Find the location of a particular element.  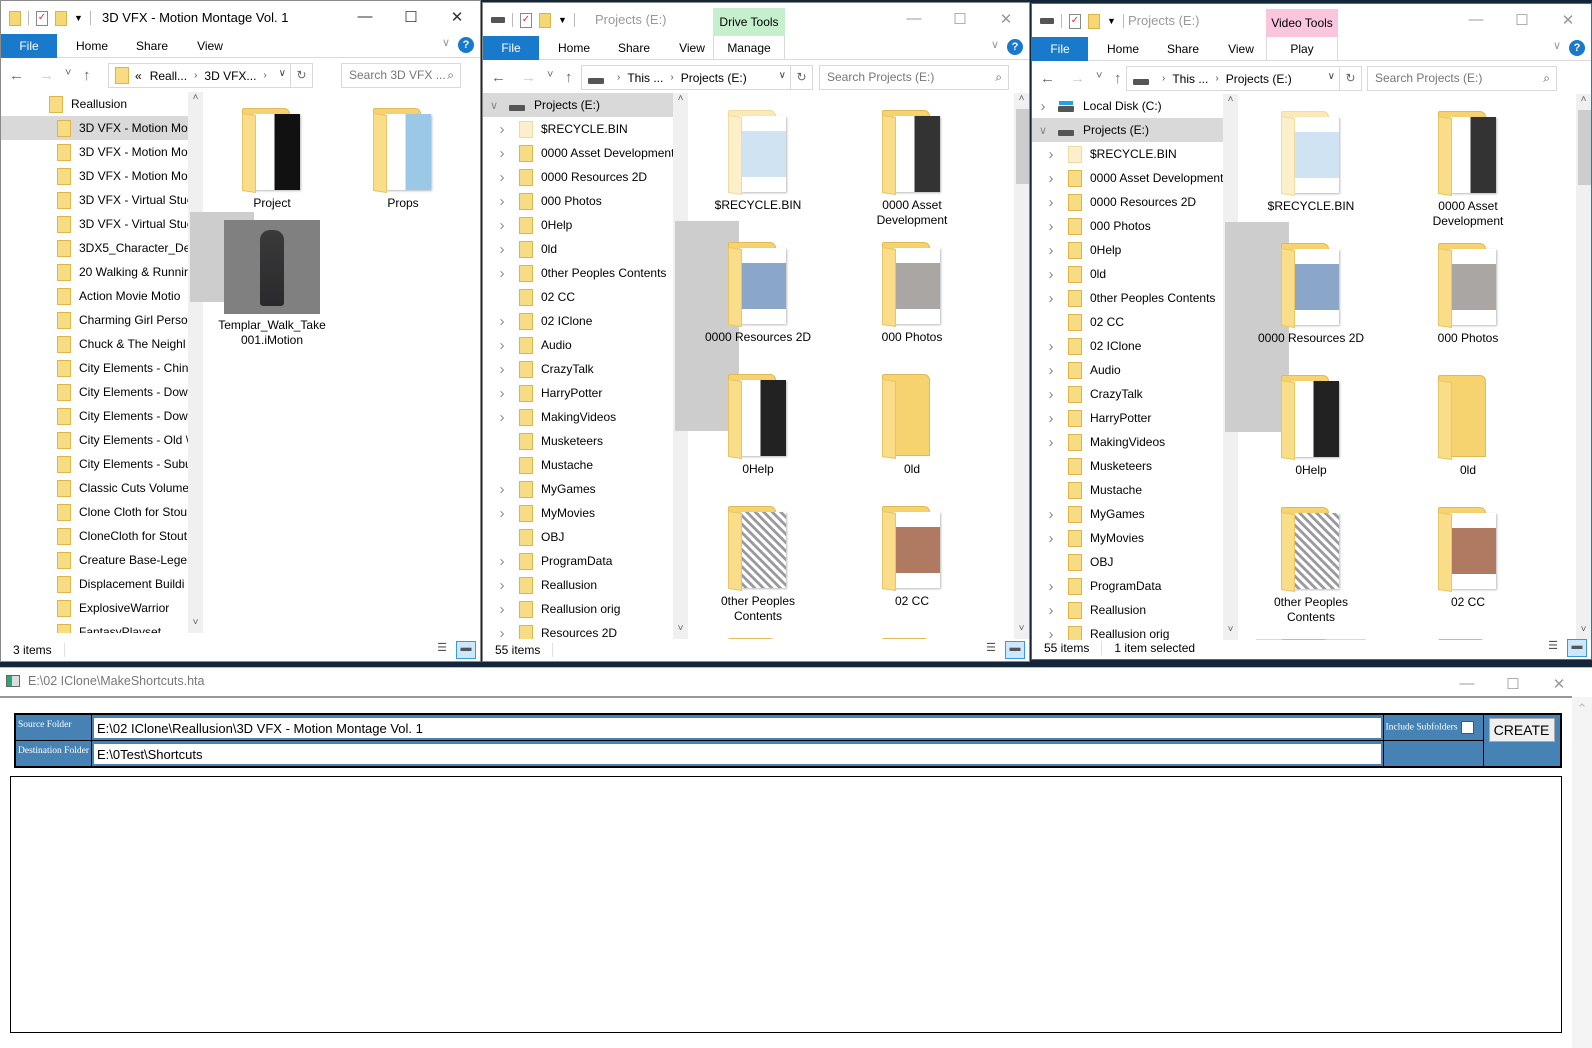

file-item: Templar_Walk_Take 001.iMotion is located at coordinates (272, 284).